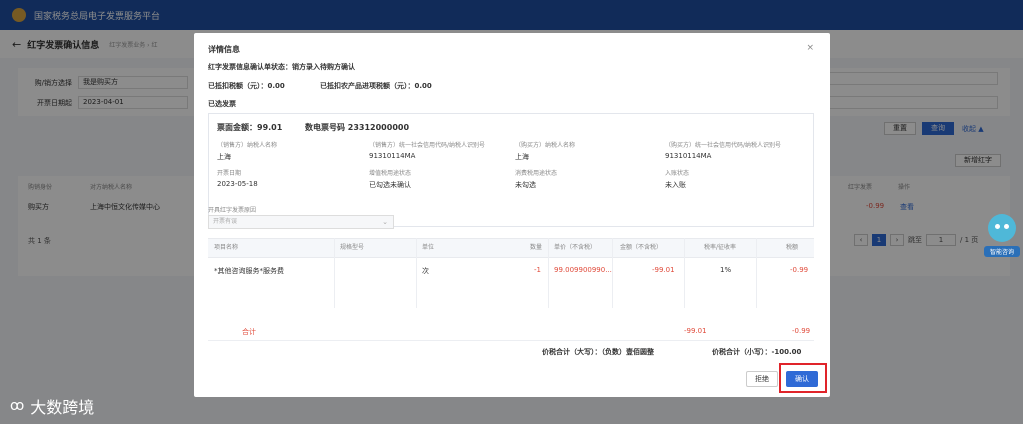 This screenshot has height=424, width=1023. I want to click on buyer-code-label: （购买方）统一社会信用代码/纳税人识别号, so click(723, 145).